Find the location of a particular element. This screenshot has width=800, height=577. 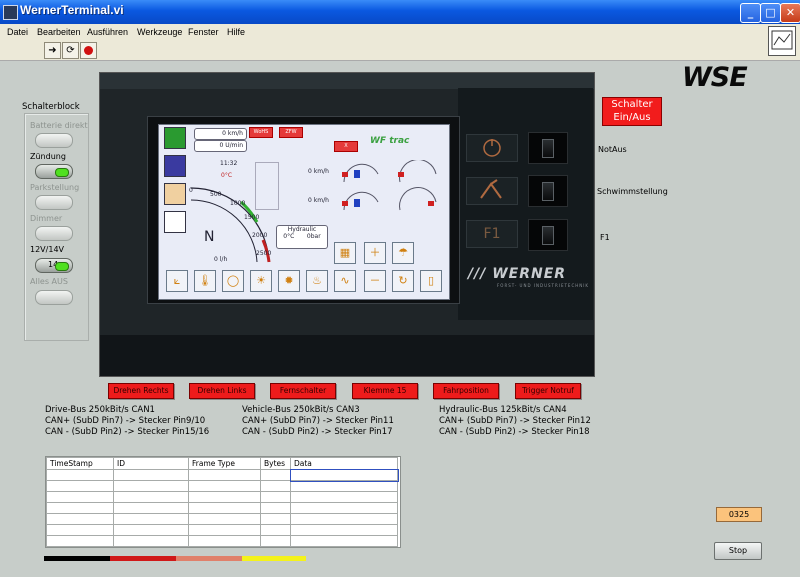

switch-parkstellung-button is located at coordinates (54, 202).